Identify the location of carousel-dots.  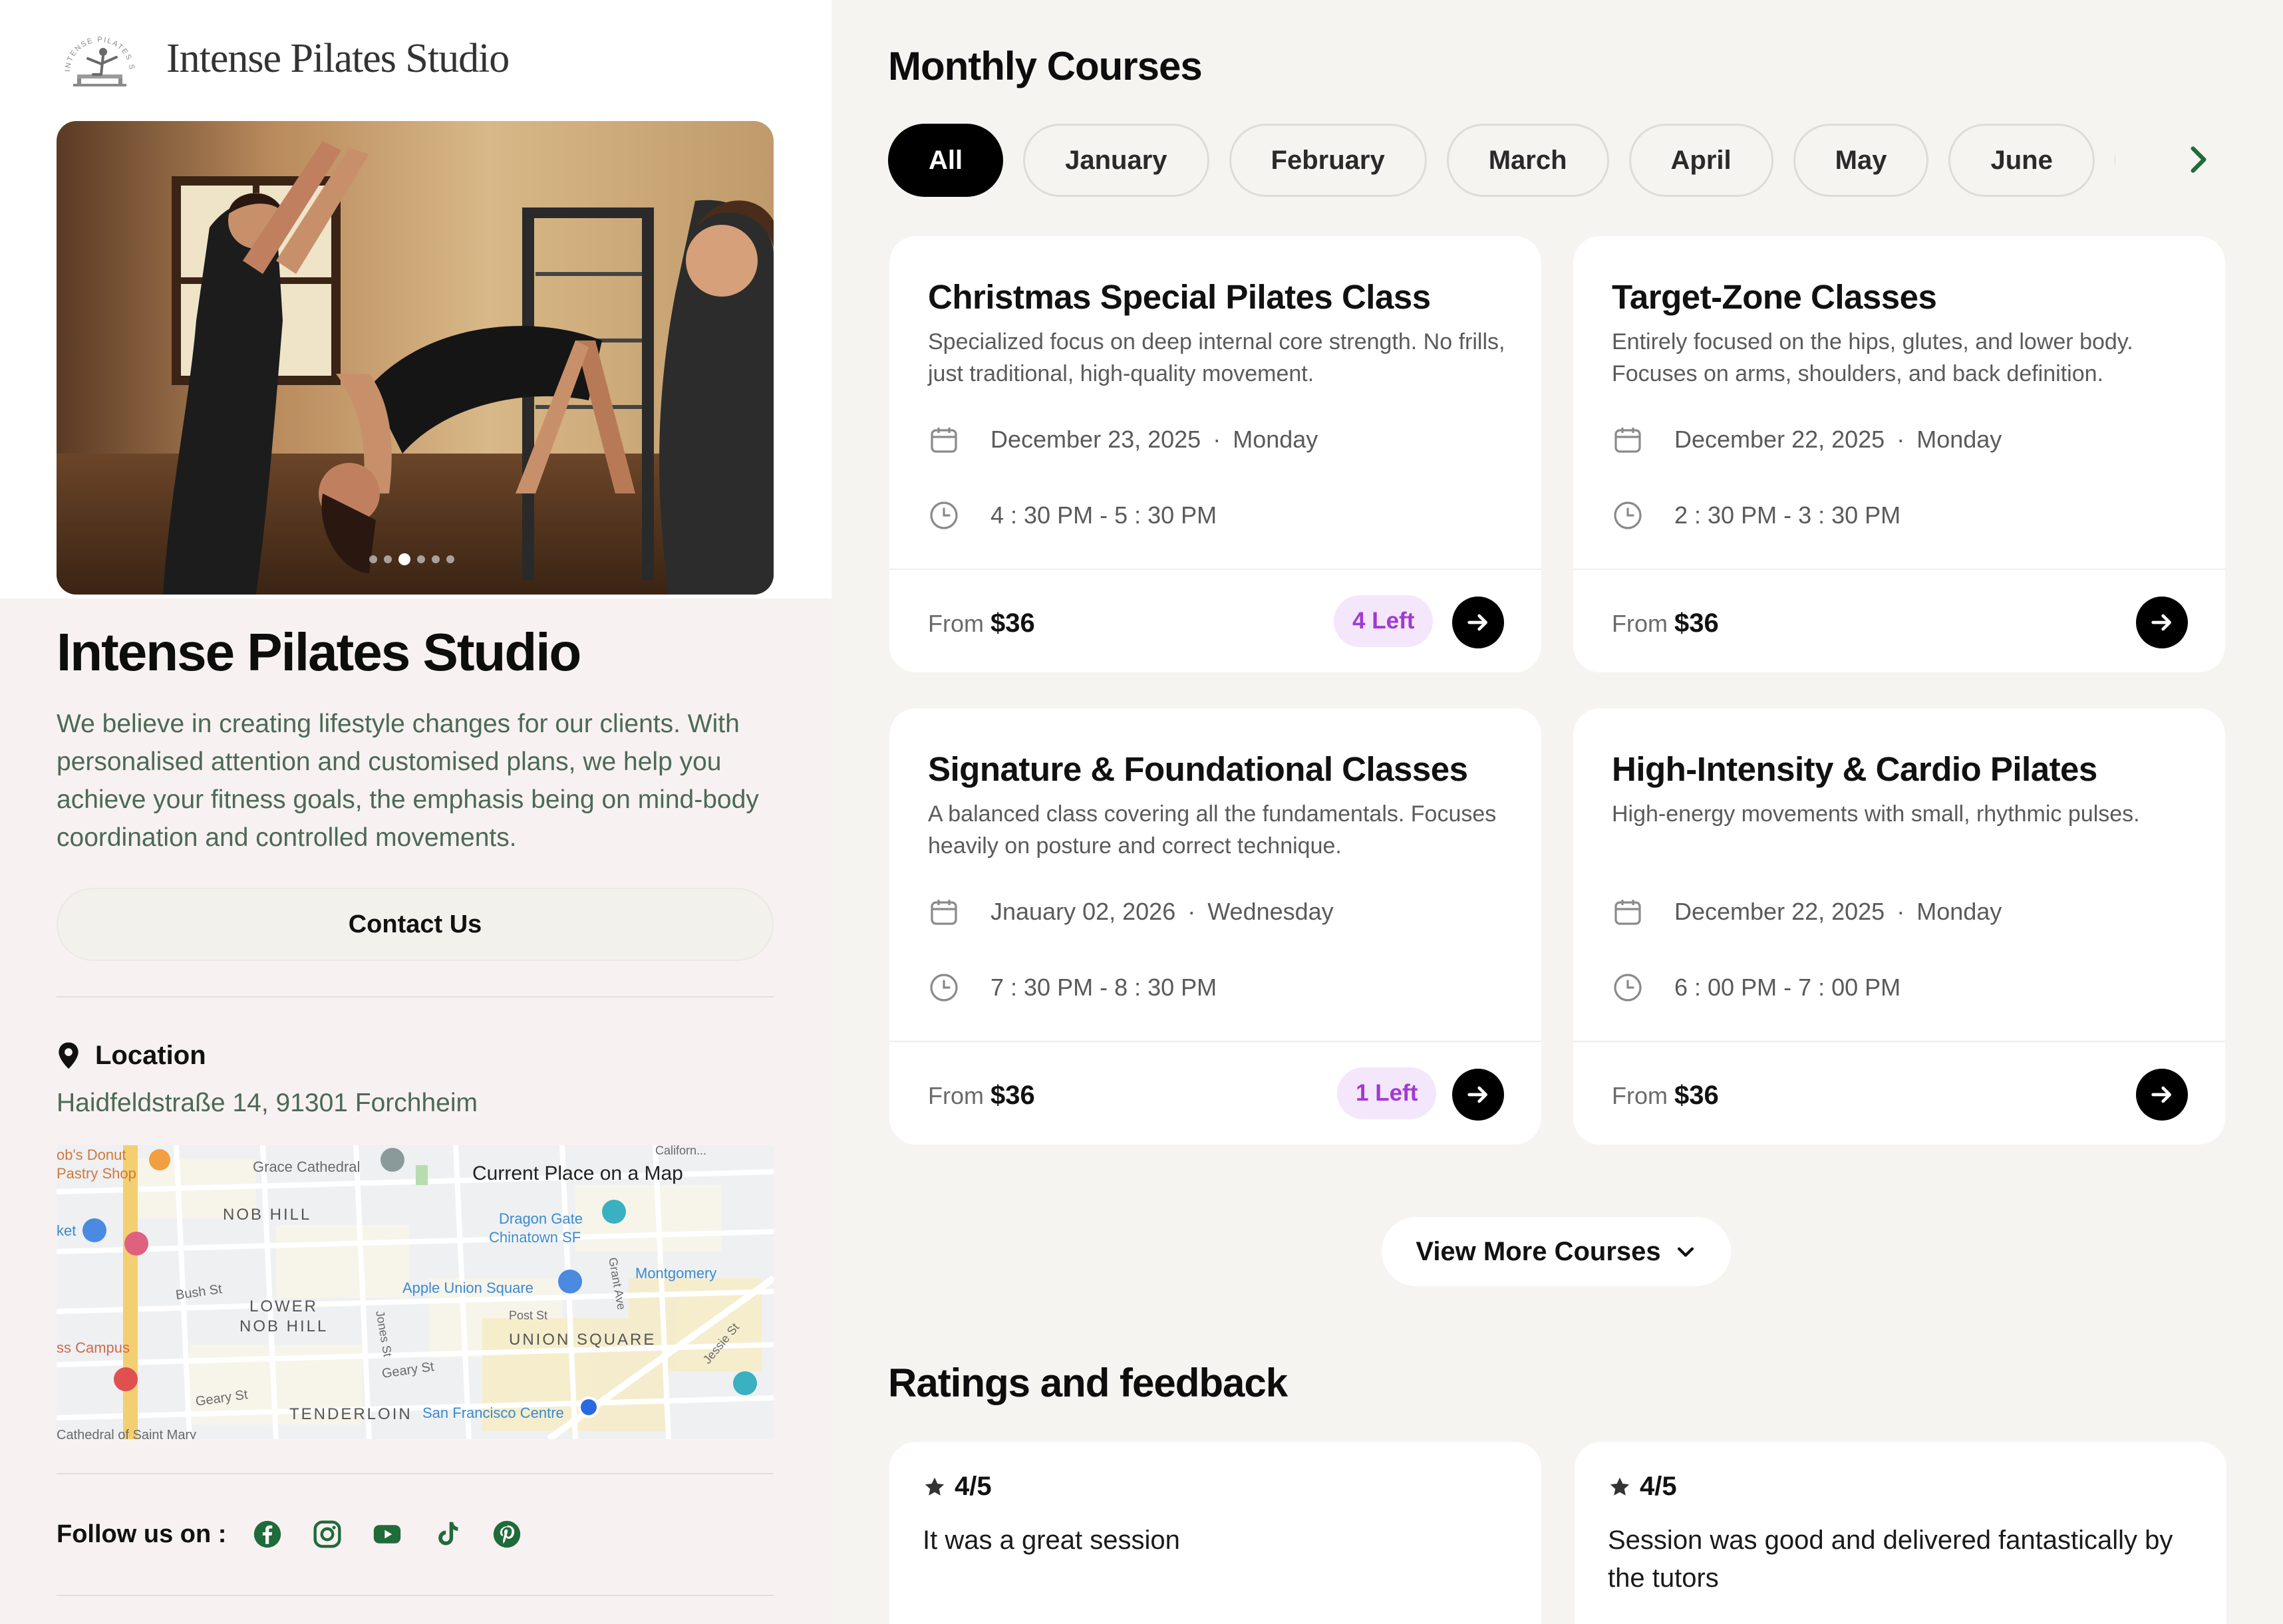
(411, 559).